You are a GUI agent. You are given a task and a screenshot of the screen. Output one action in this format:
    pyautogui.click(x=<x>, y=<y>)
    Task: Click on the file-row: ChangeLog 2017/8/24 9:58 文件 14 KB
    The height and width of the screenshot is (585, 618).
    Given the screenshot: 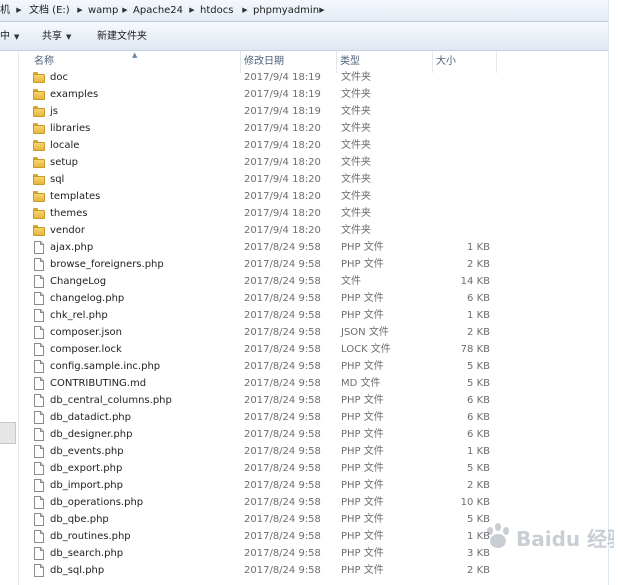 What is the action you would take?
    pyautogui.click(x=319, y=281)
    